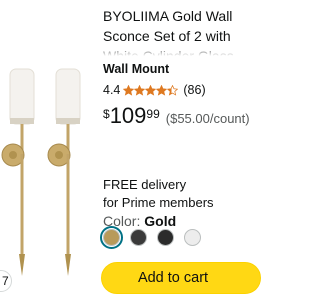 The height and width of the screenshot is (296, 320). I want to click on add-to-cart-label: Add to cart, so click(173, 278).